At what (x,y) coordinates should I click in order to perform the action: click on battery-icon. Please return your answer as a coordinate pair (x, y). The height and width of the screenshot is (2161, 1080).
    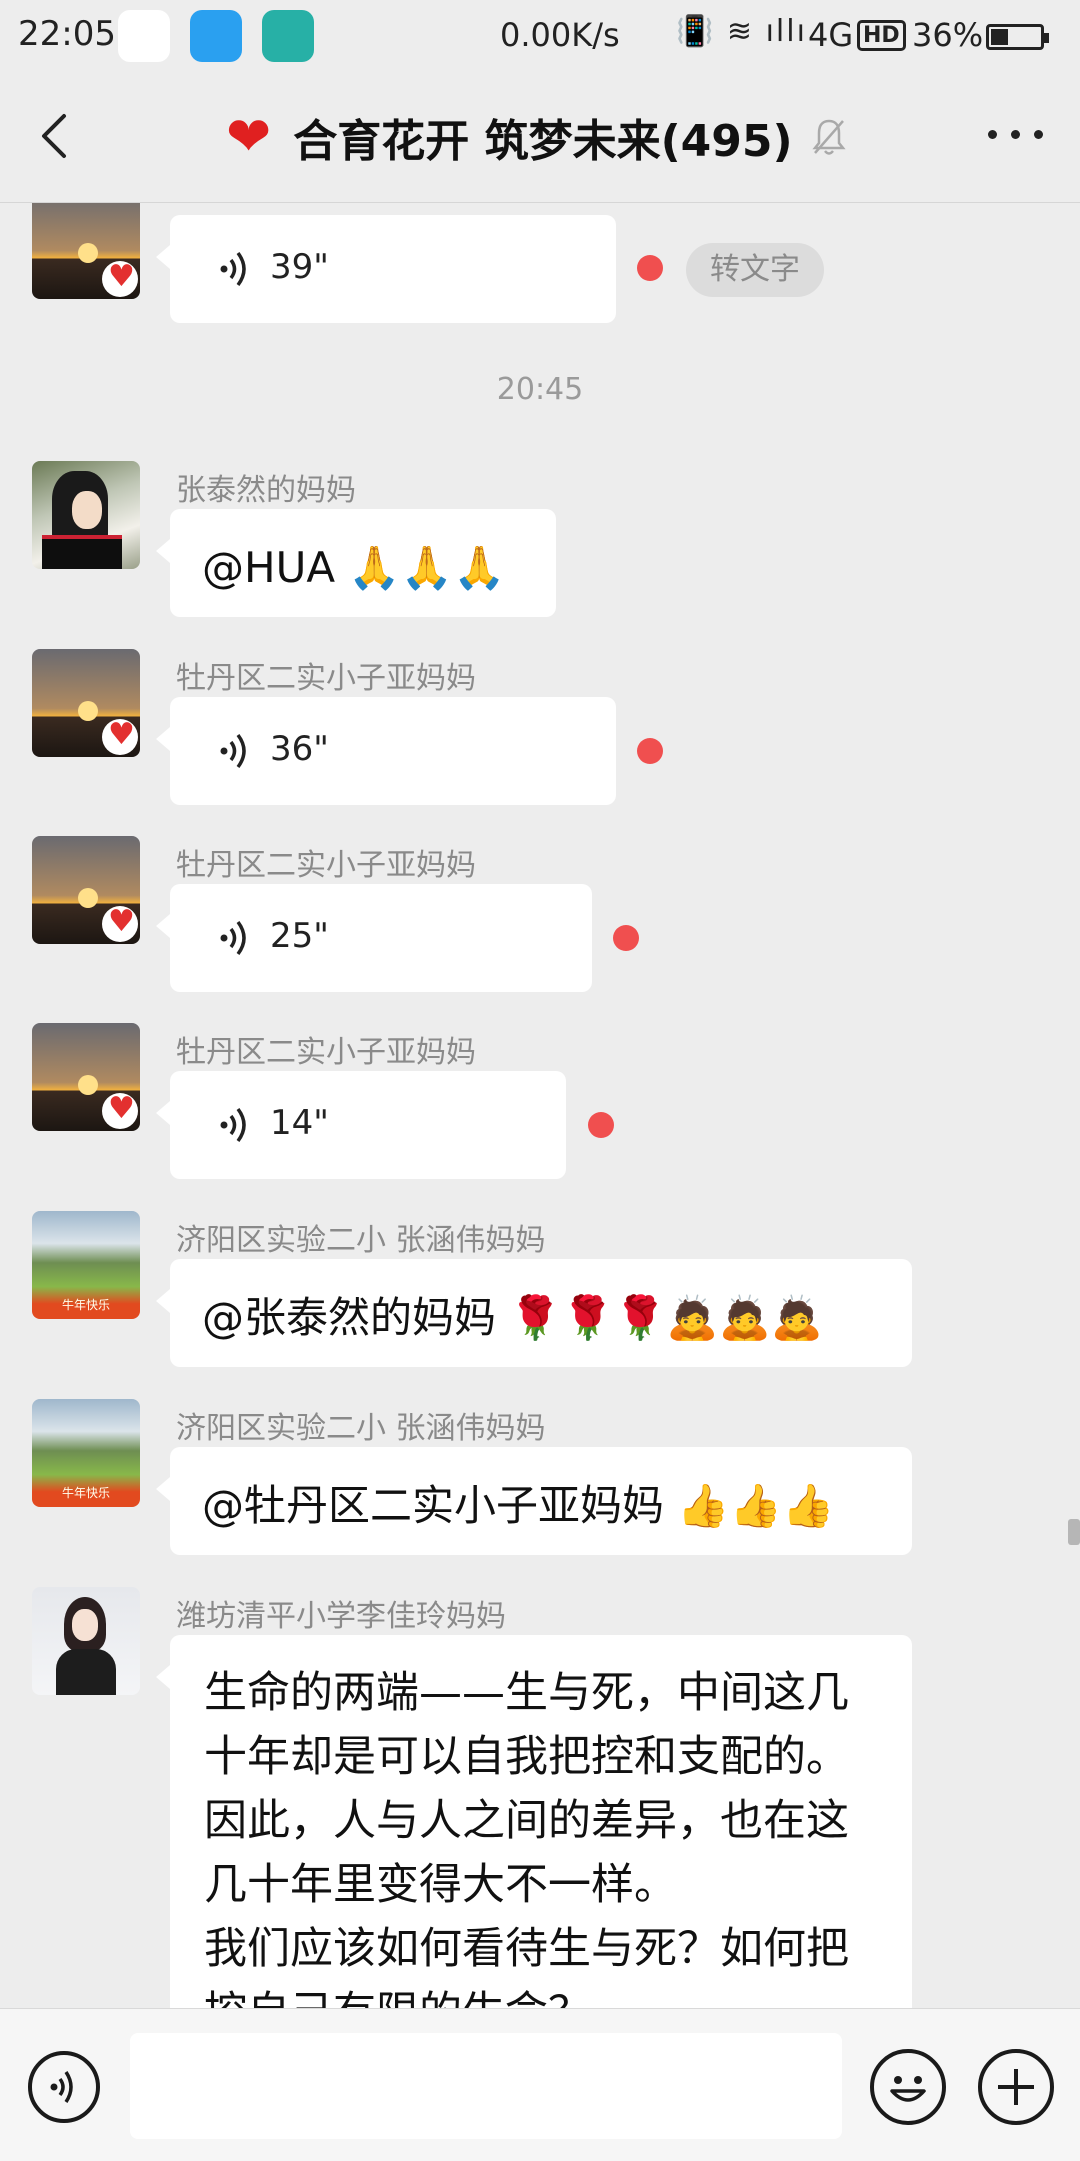
    Looking at the image, I should click on (1017, 37).